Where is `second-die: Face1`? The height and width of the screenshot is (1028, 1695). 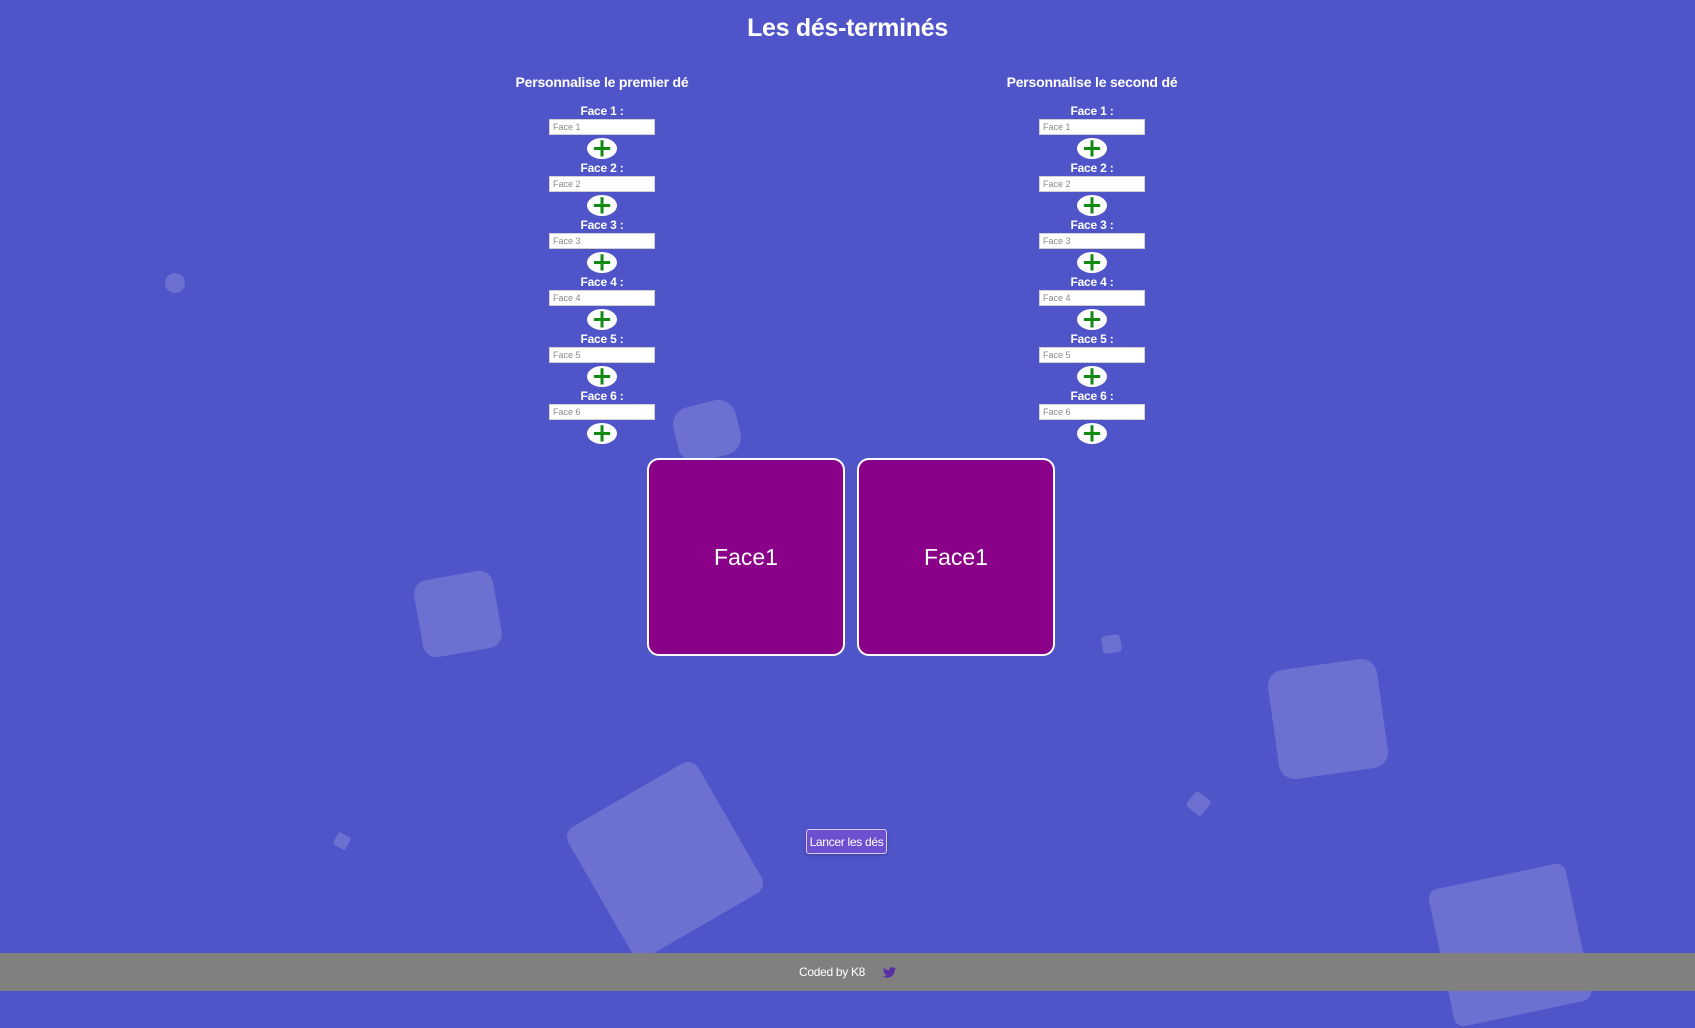 second-die: Face1 is located at coordinates (956, 557).